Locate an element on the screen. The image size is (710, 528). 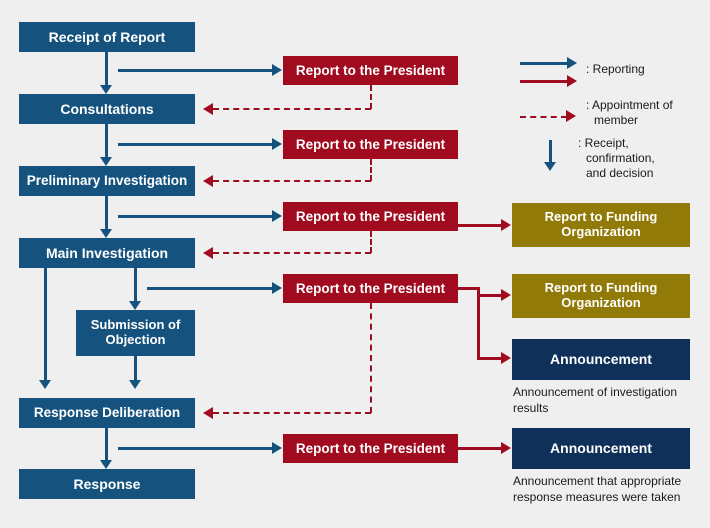
legend-sample-appointment is located at coordinates (543, 117).